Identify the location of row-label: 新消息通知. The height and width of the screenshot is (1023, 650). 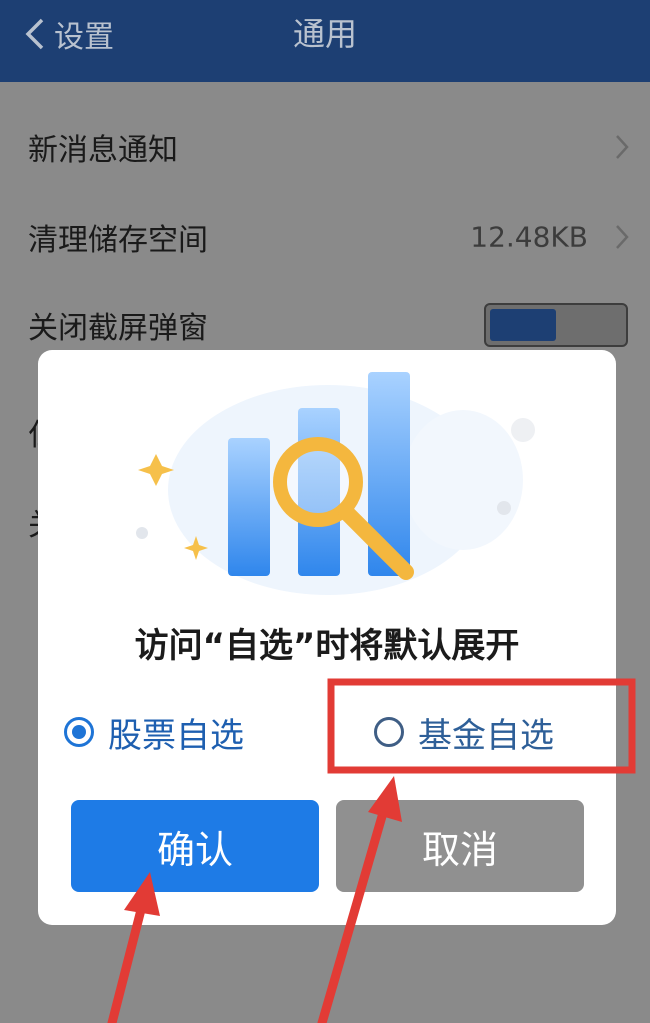
(103, 150).